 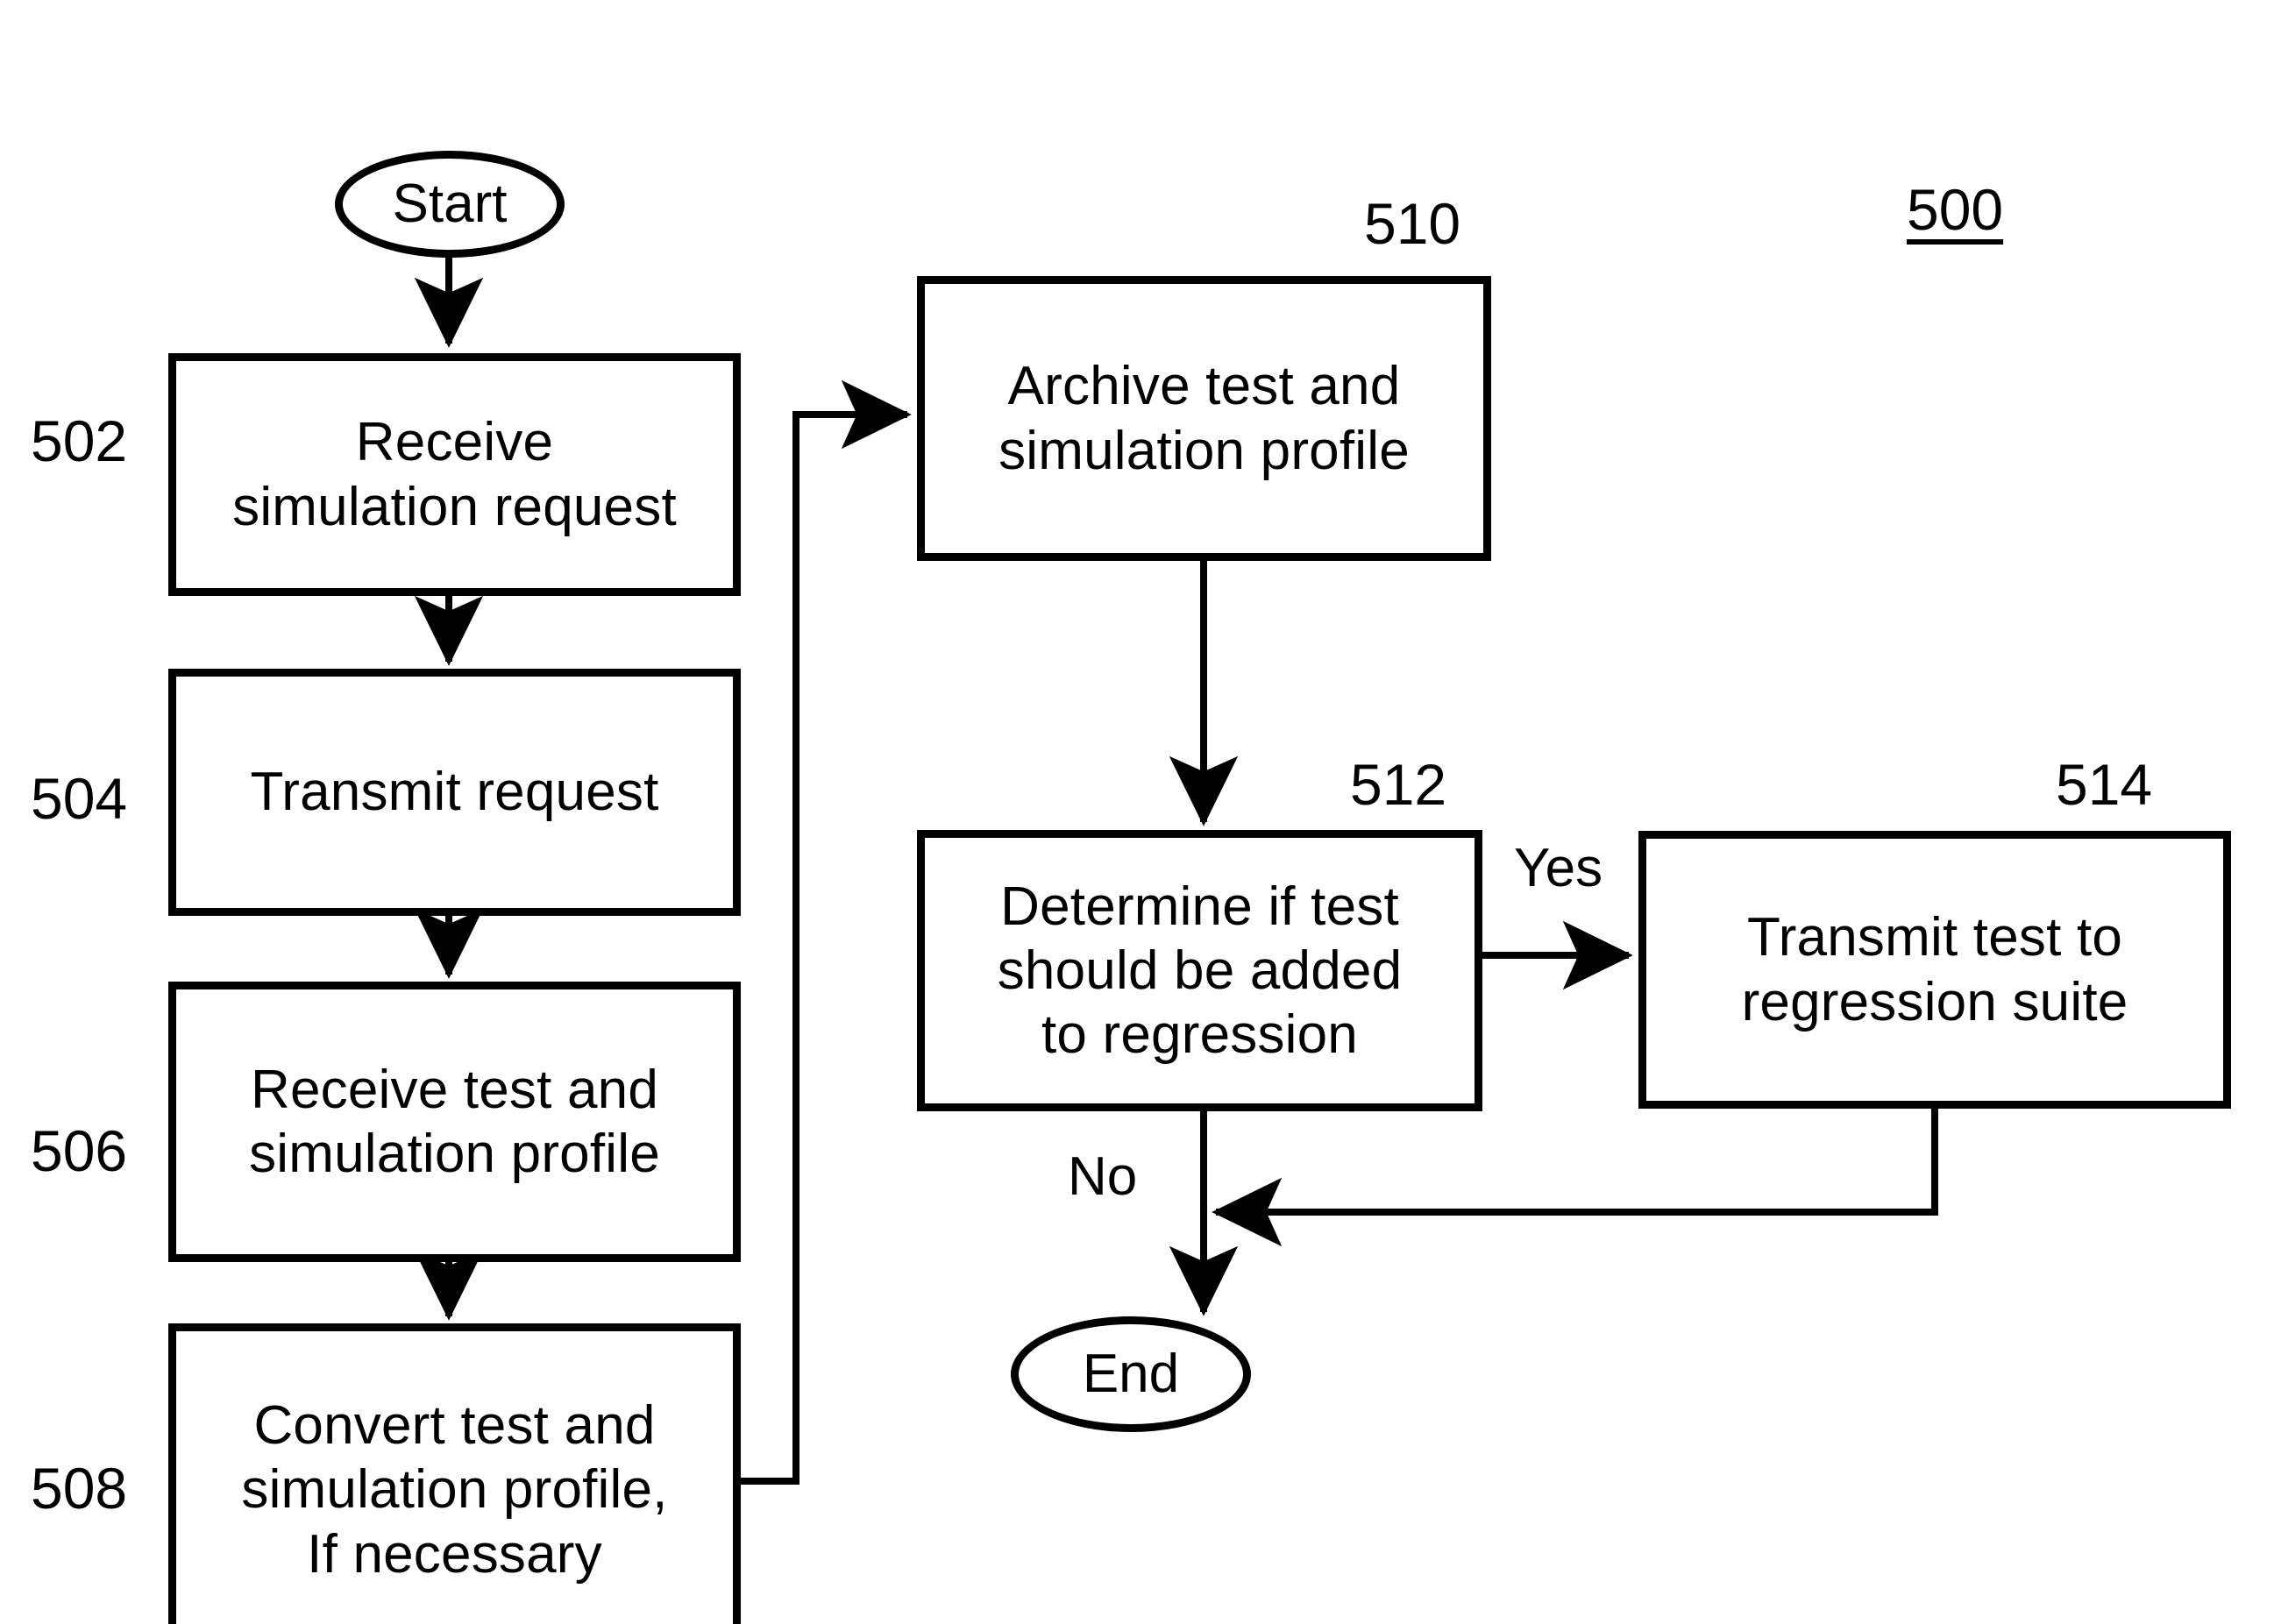 I want to click on node-504-label: Transmit request, so click(x=454, y=792).